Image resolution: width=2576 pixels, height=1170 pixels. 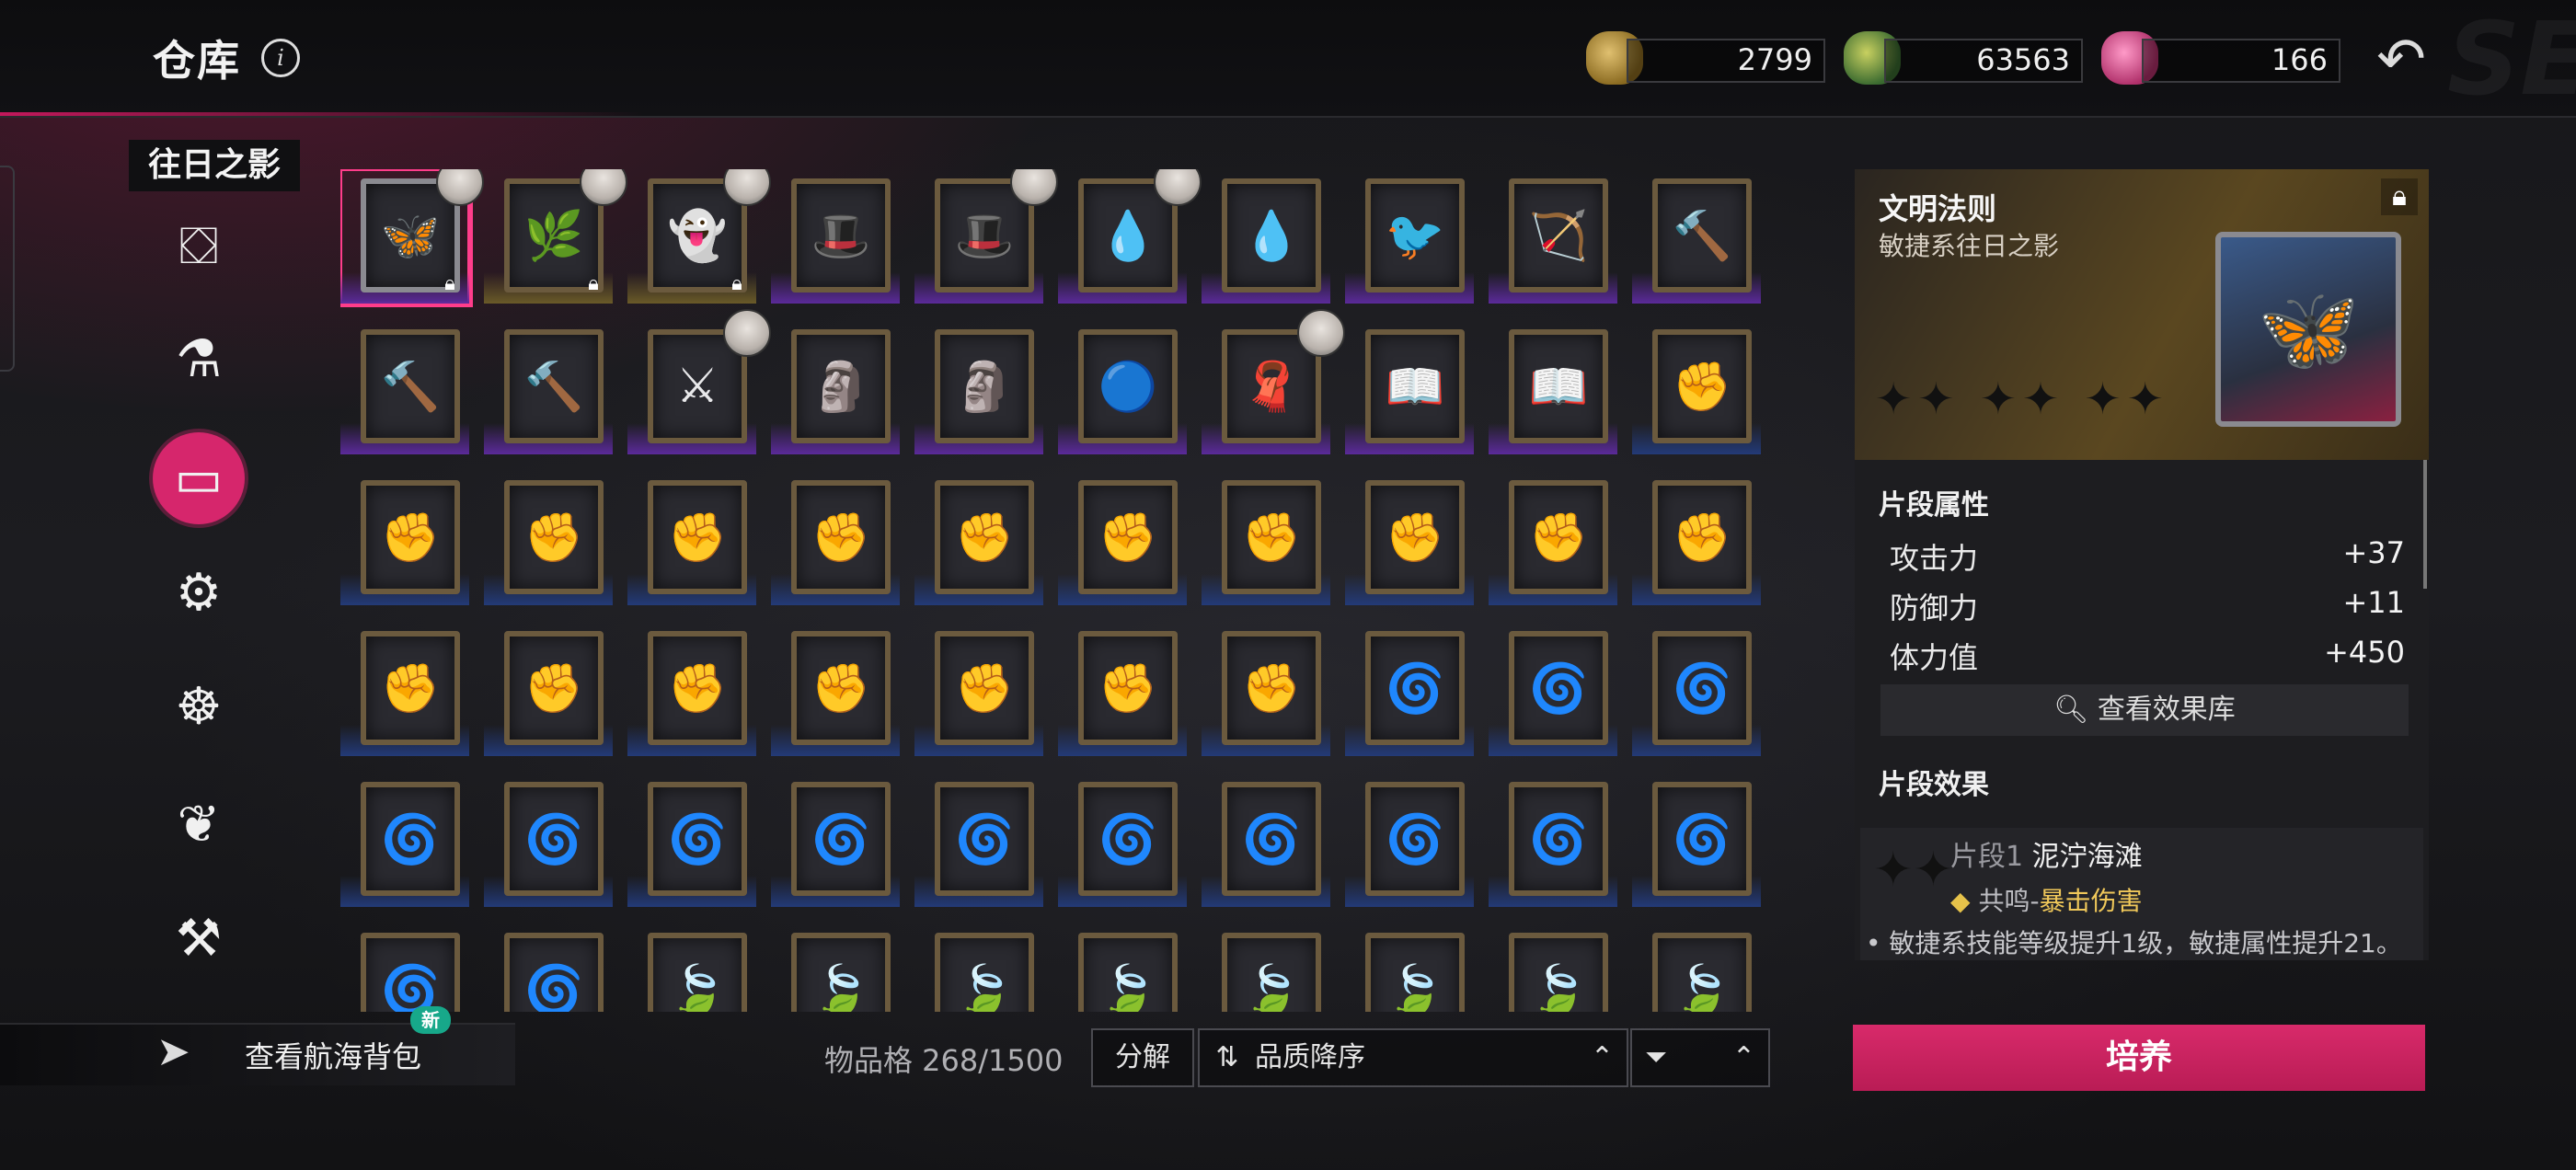 What do you see at coordinates (412, 238) in the screenshot?
I see `item-slot: 🦋 🔒︎` at bounding box center [412, 238].